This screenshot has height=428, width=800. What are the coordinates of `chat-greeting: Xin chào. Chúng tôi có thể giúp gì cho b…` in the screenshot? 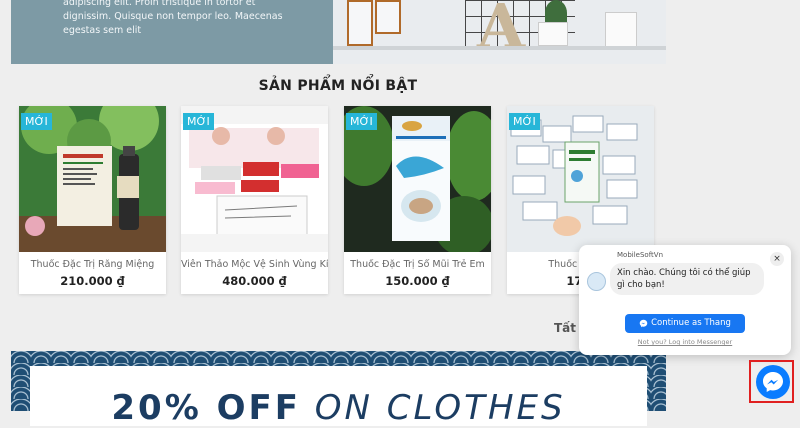 It's located at (687, 279).